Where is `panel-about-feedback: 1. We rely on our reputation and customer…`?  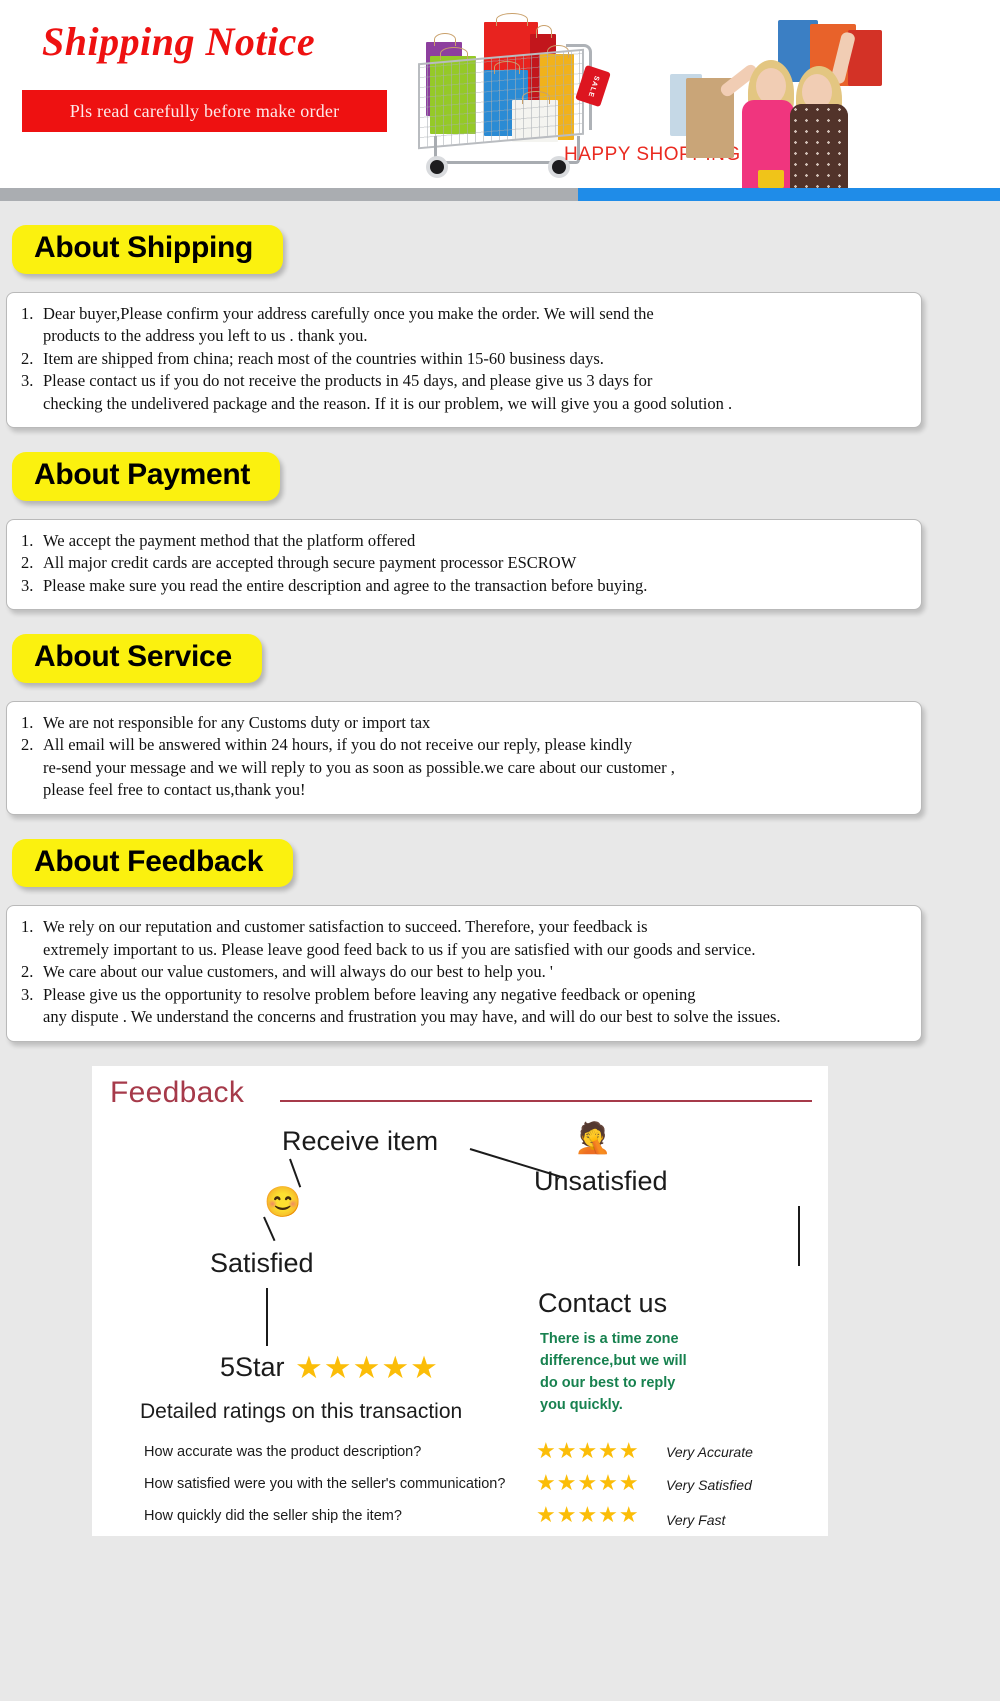 panel-about-feedback: 1. We rely on our reputation and customer… is located at coordinates (464, 973).